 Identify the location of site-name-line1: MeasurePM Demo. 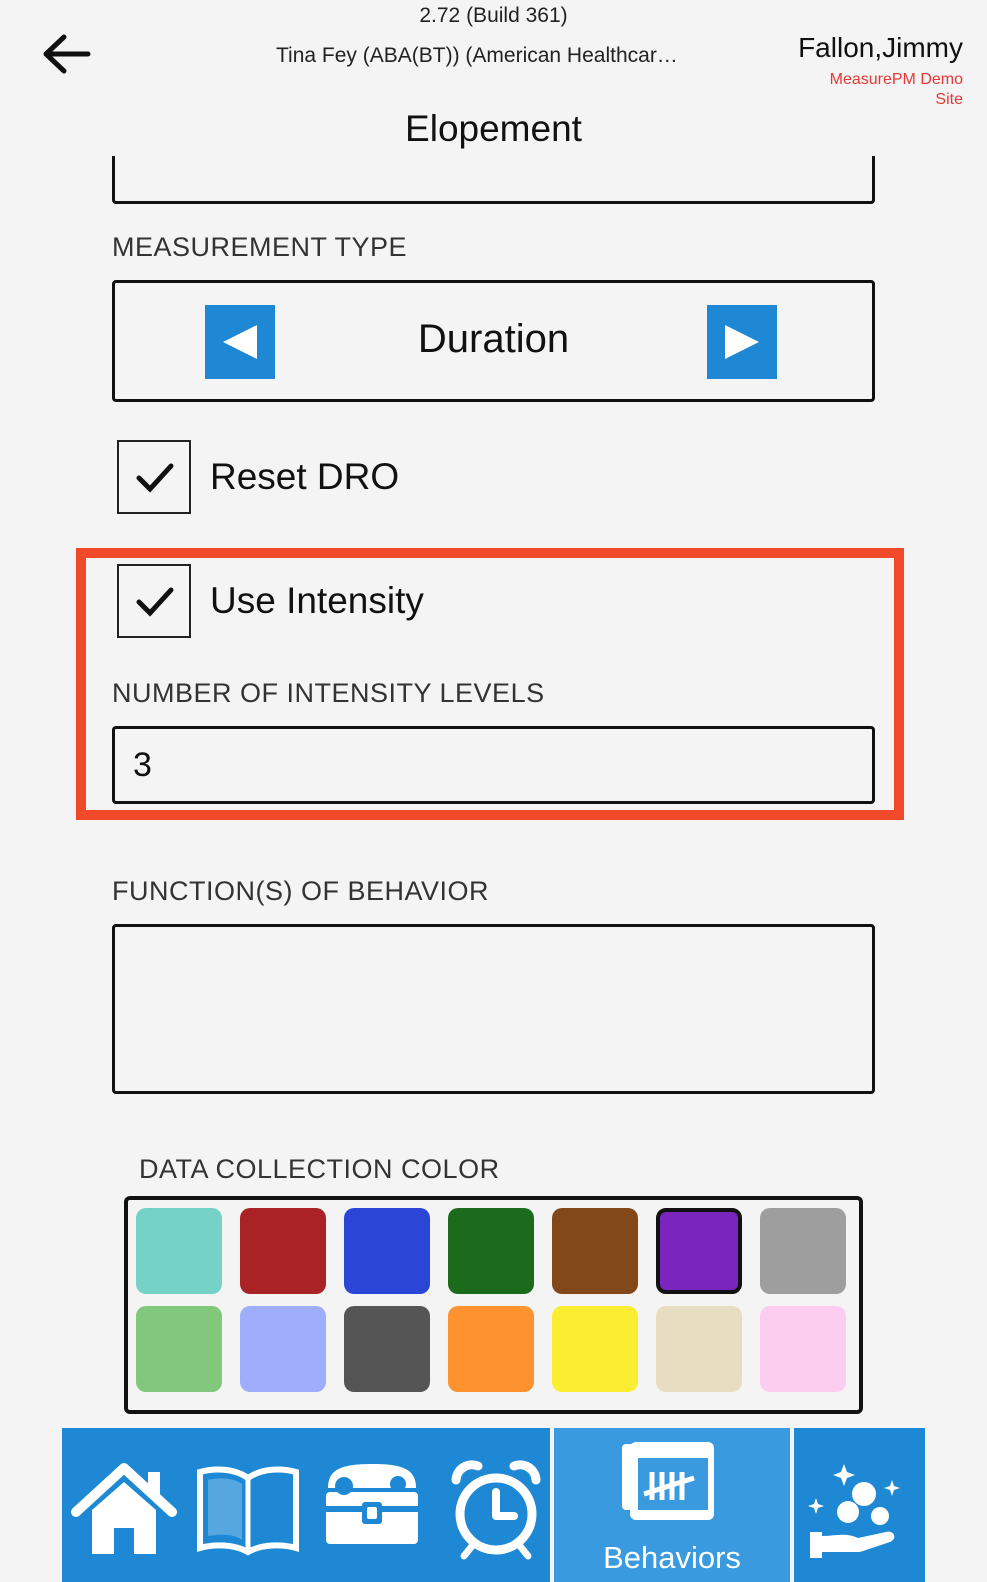
(896, 79).